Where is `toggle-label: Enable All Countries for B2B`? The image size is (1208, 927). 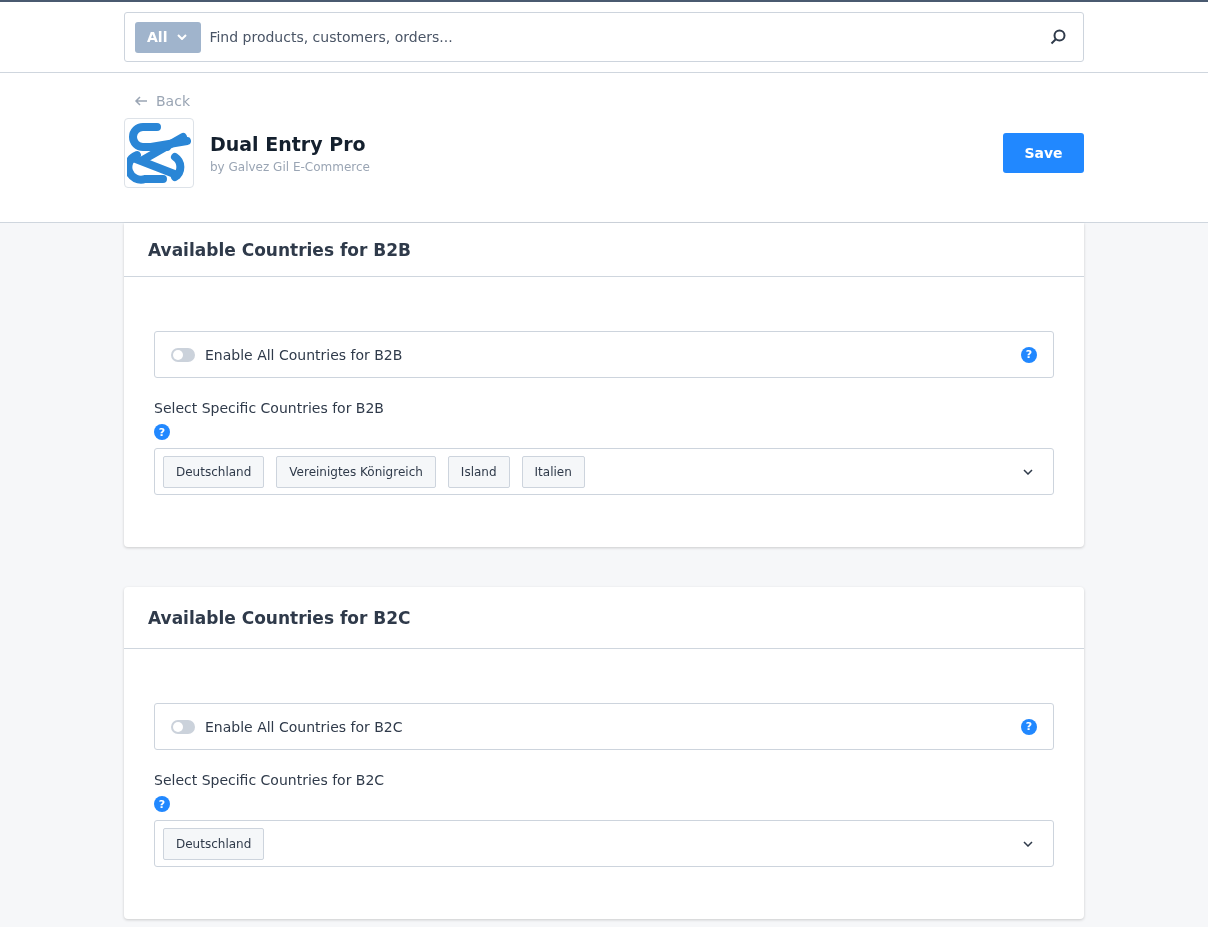
toggle-label: Enable All Countries for B2B is located at coordinates (304, 354).